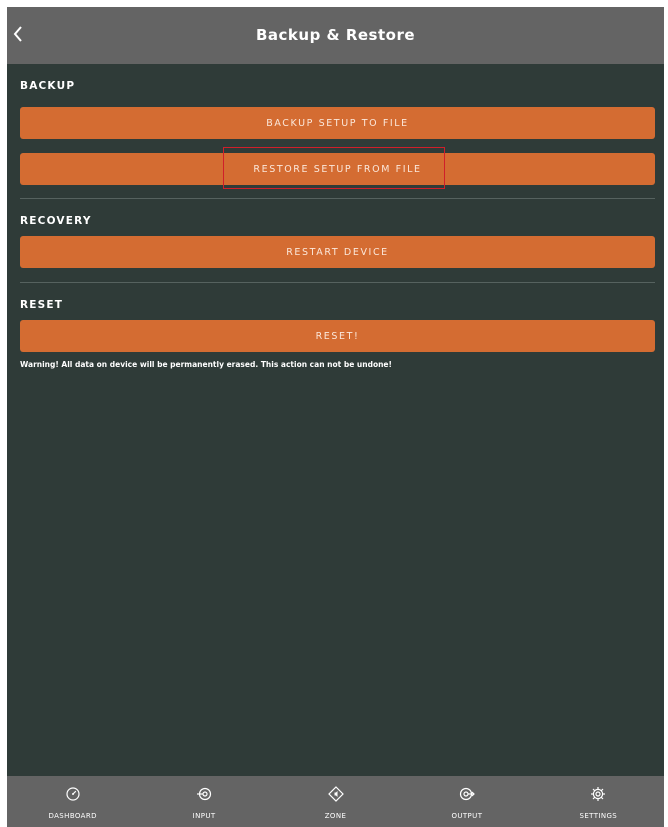  I want to click on back-button, so click(18, 34).